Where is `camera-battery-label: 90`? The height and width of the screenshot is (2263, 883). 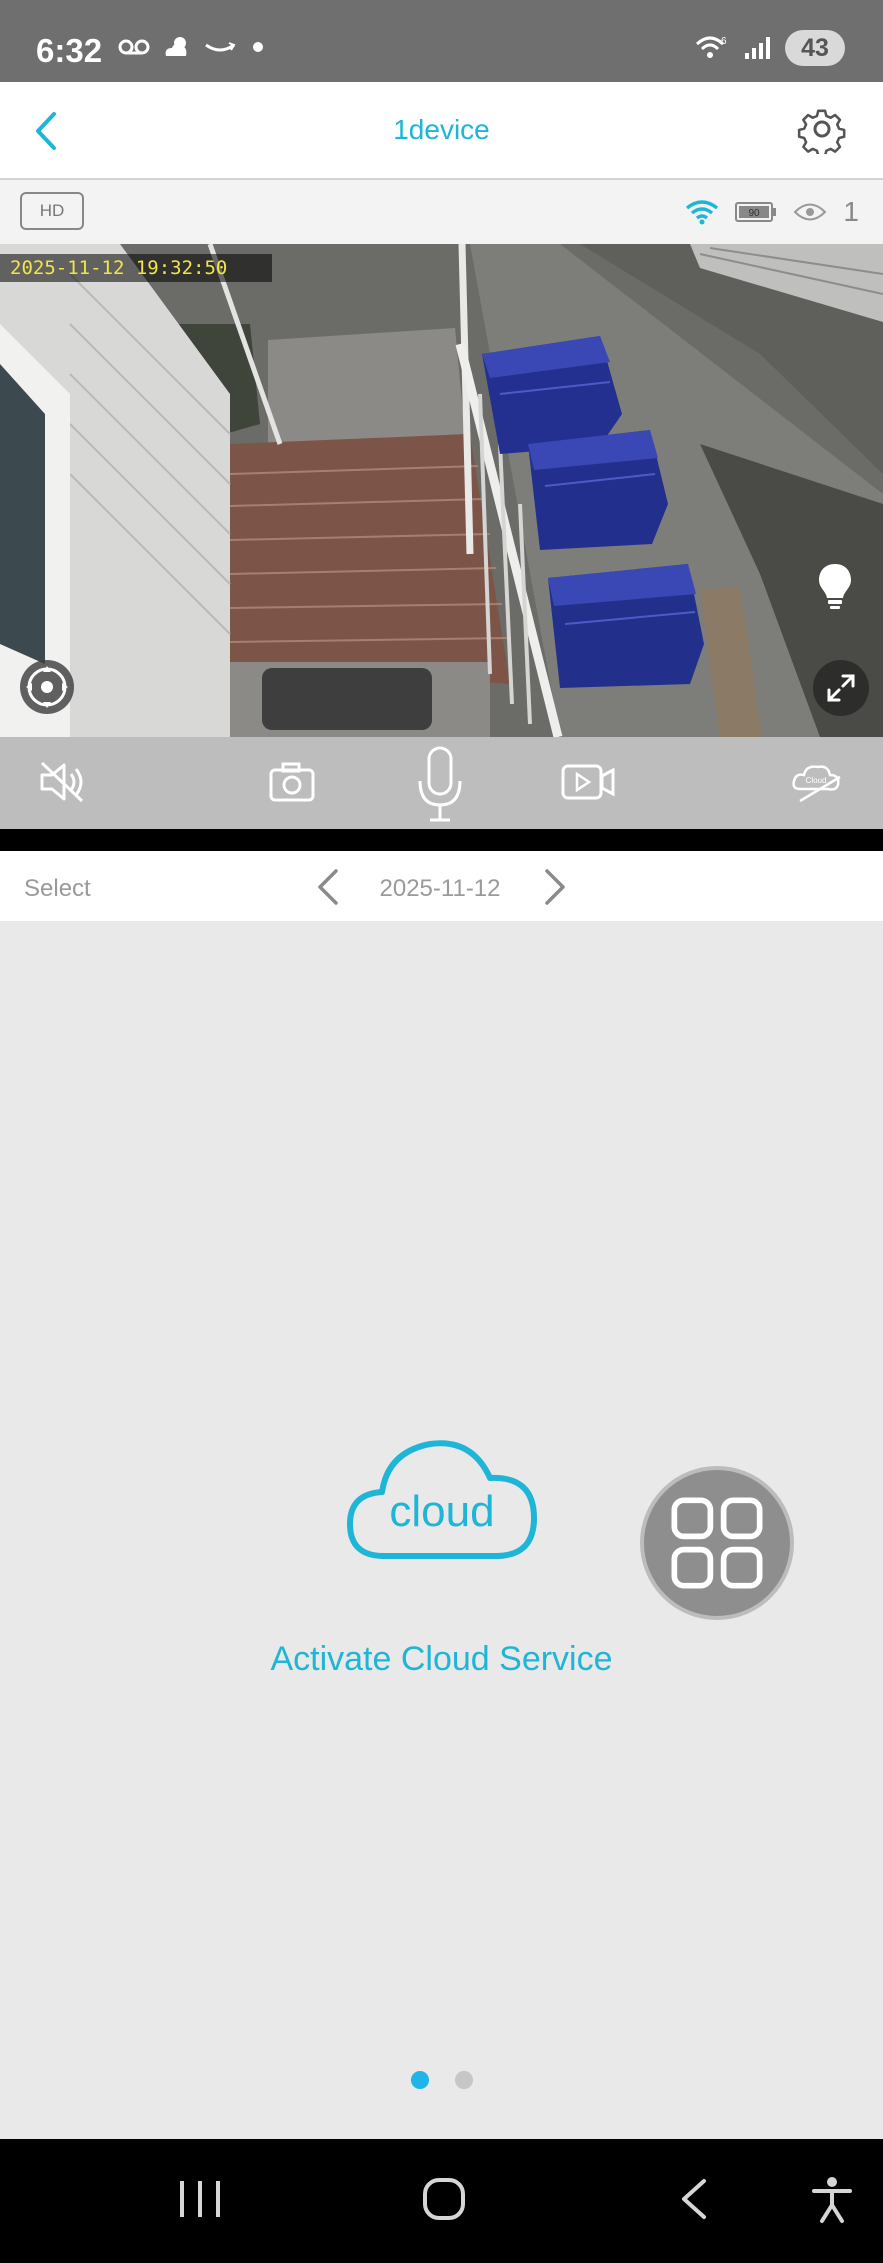
camera-battery-label: 90 is located at coordinates (755, 213).